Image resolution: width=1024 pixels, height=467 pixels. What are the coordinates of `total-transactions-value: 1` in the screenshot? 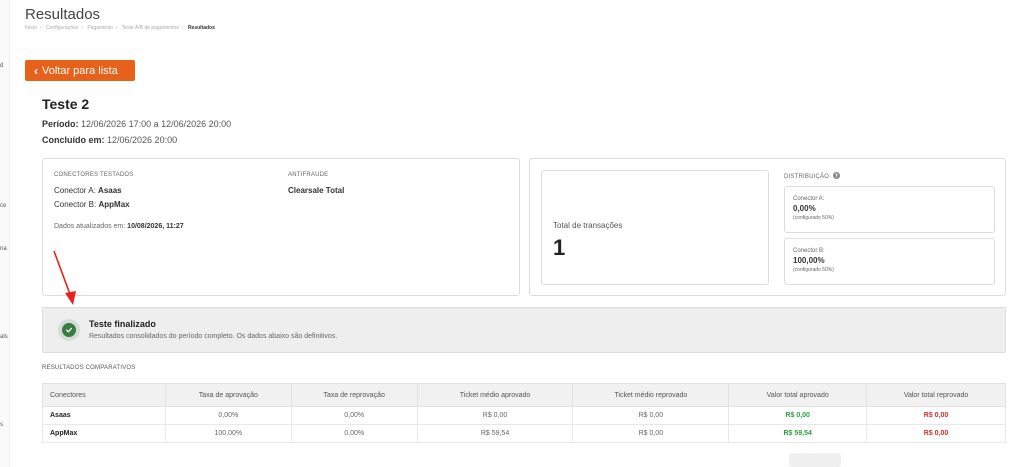 It's located at (559, 247).